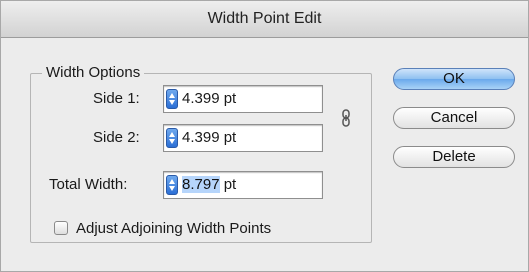 This screenshot has height=272, width=529. Describe the element at coordinates (454, 157) in the screenshot. I see `delete-button: Delete` at that location.